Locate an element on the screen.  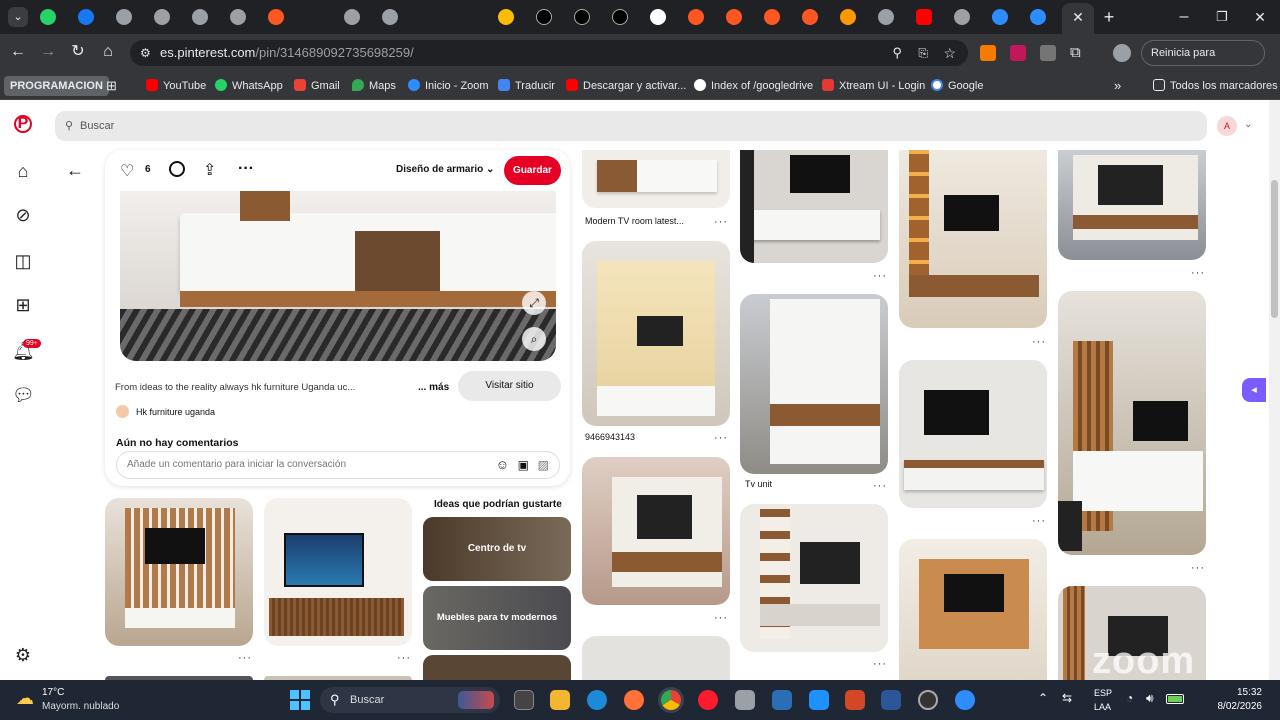
back-icon: ← is located at coordinates (18, 52).